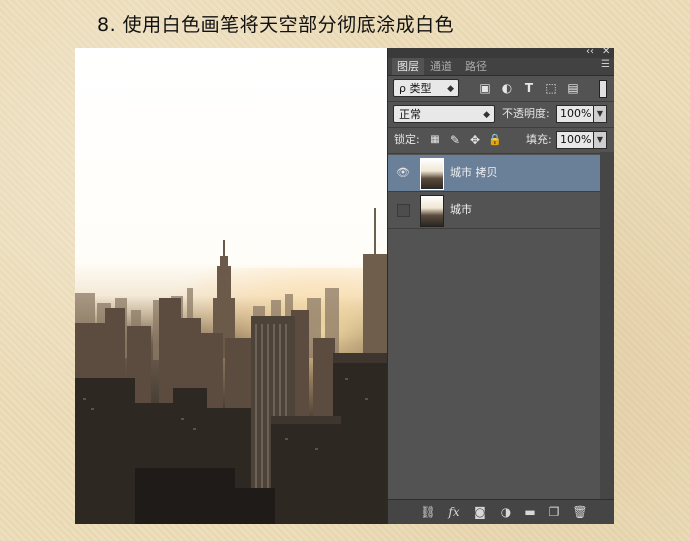  What do you see at coordinates (530, 512) in the screenshot?
I see `folder-icon: ▬` at bounding box center [530, 512].